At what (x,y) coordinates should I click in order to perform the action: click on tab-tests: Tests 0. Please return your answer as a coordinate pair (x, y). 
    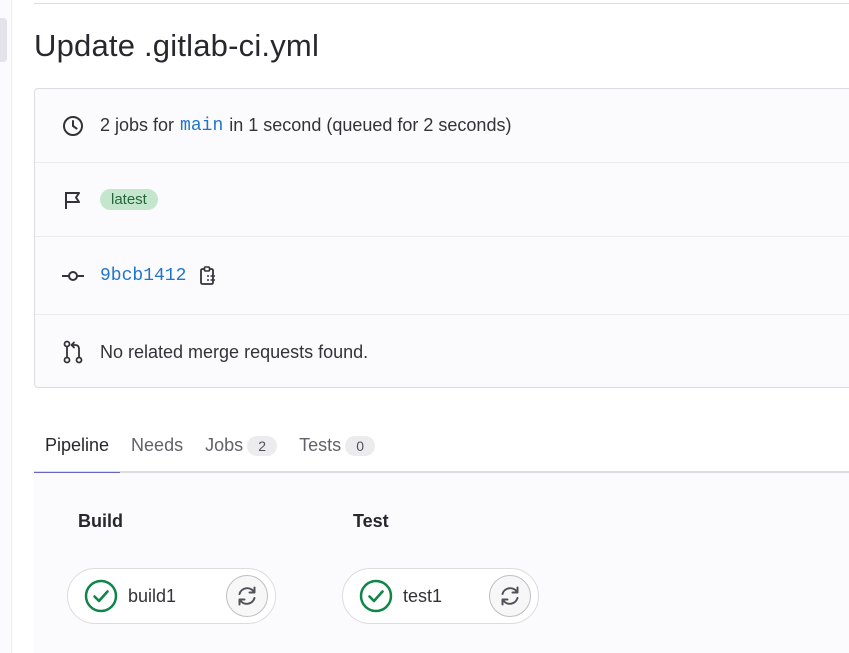
    Looking at the image, I should click on (337, 445).